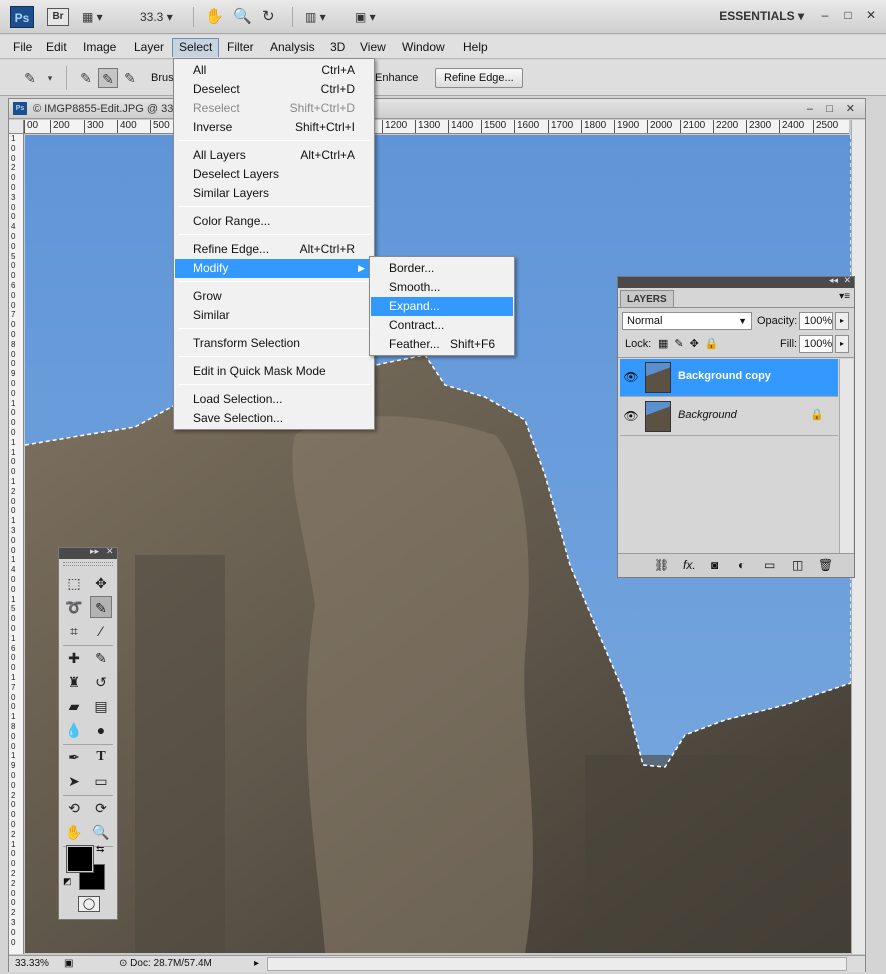 Image resolution: width=886 pixels, height=974 pixels. What do you see at coordinates (274, 70) in the screenshot?
I see `menu-item-all: All Ctrl+A` at bounding box center [274, 70].